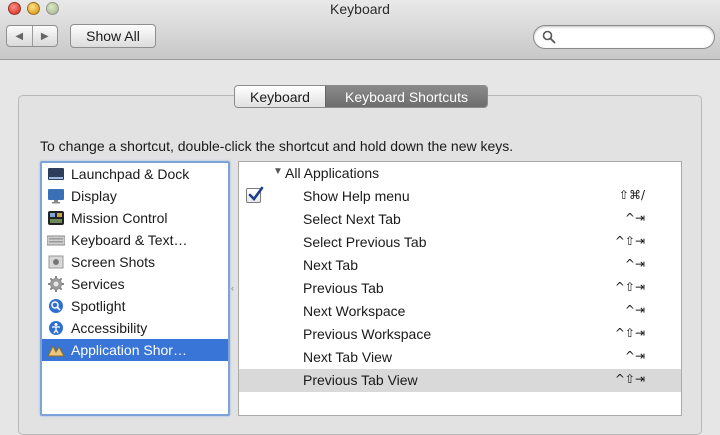 Image resolution: width=720 pixels, height=435 pixels. I want to click on gear-icon, so click(56, 284).